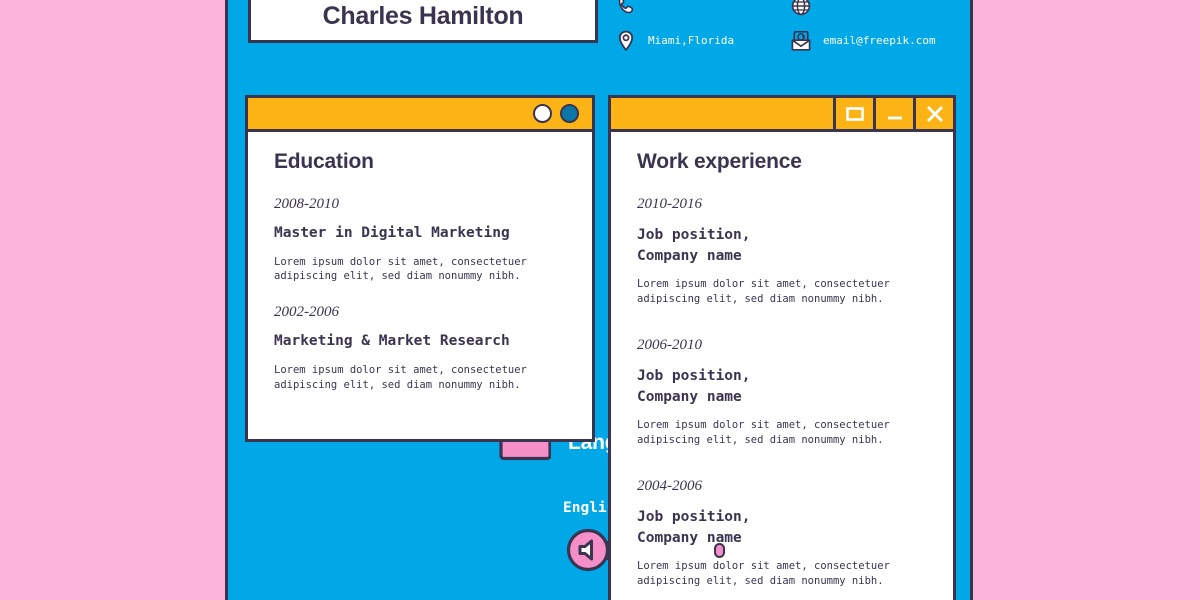 This screenshot has width=1200, height=600. What do you see at coordinates (801, 41) in the screenshot?
I see `email-icon` at bounding box center [801, 41].